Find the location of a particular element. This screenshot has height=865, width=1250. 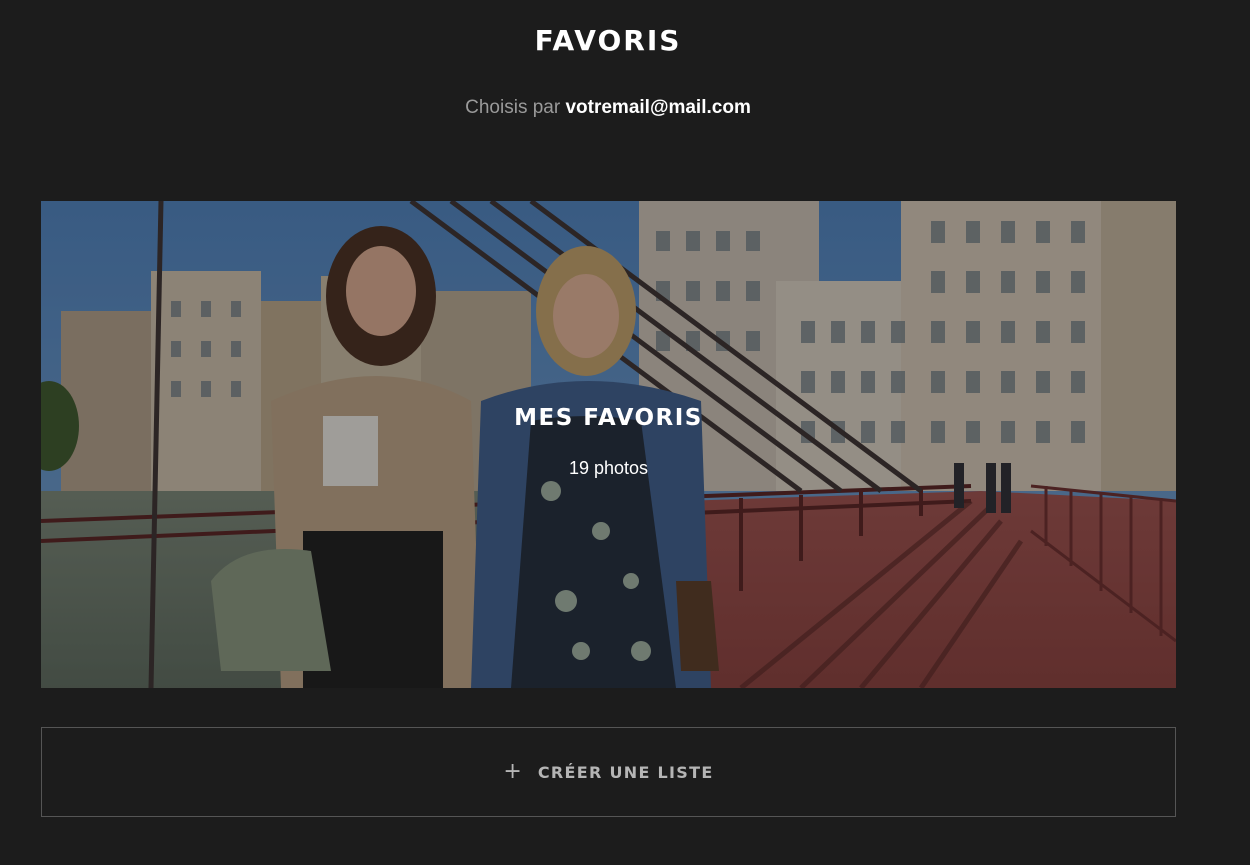

card-title: MES FAVORIS is located at coordinates (608, 418).